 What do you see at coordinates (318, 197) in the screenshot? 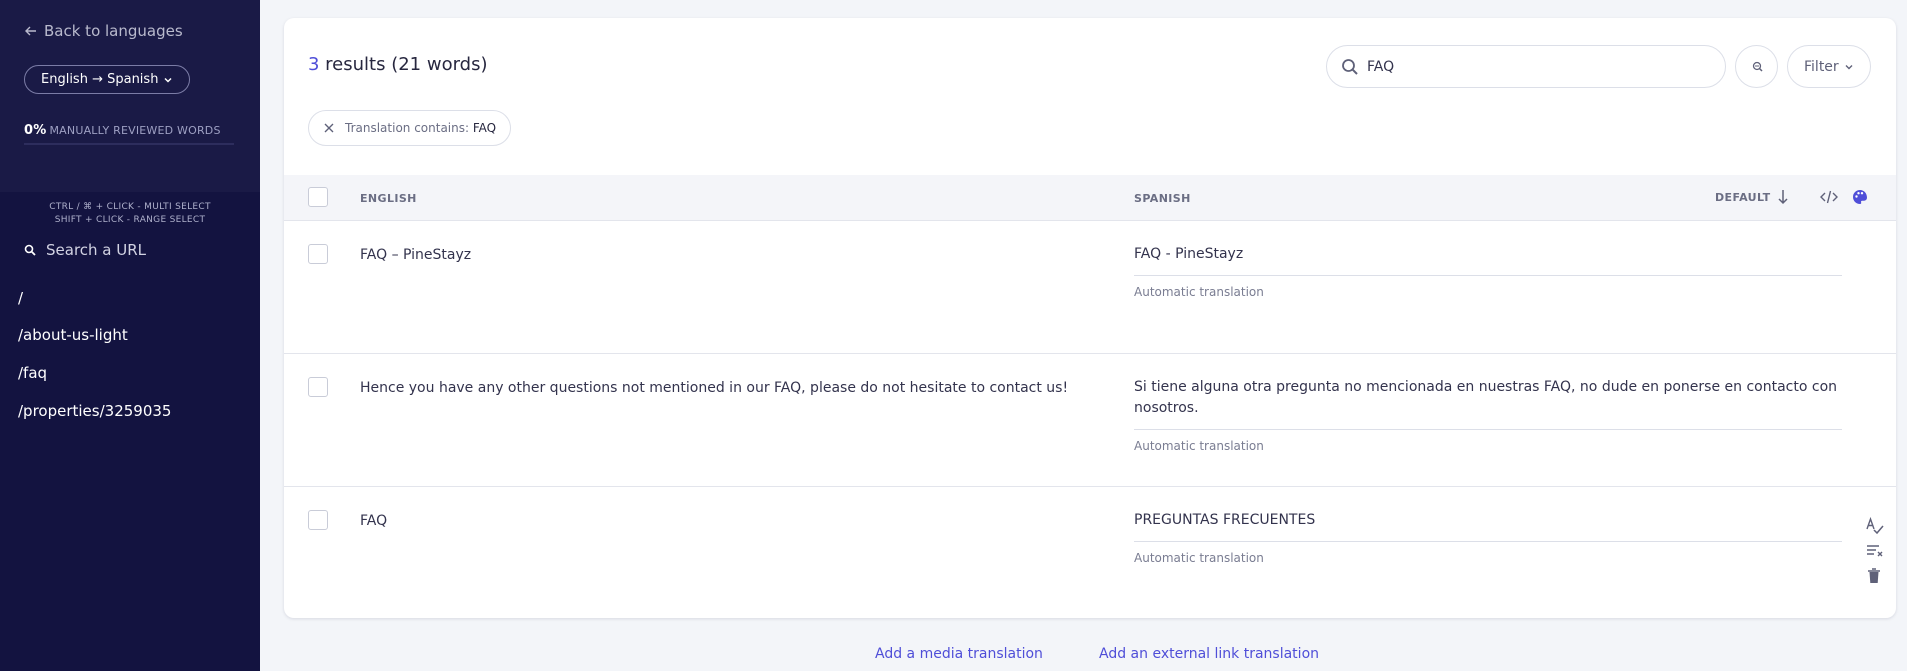
I see `select-all-checkbox` at bounding box center [318, 197].